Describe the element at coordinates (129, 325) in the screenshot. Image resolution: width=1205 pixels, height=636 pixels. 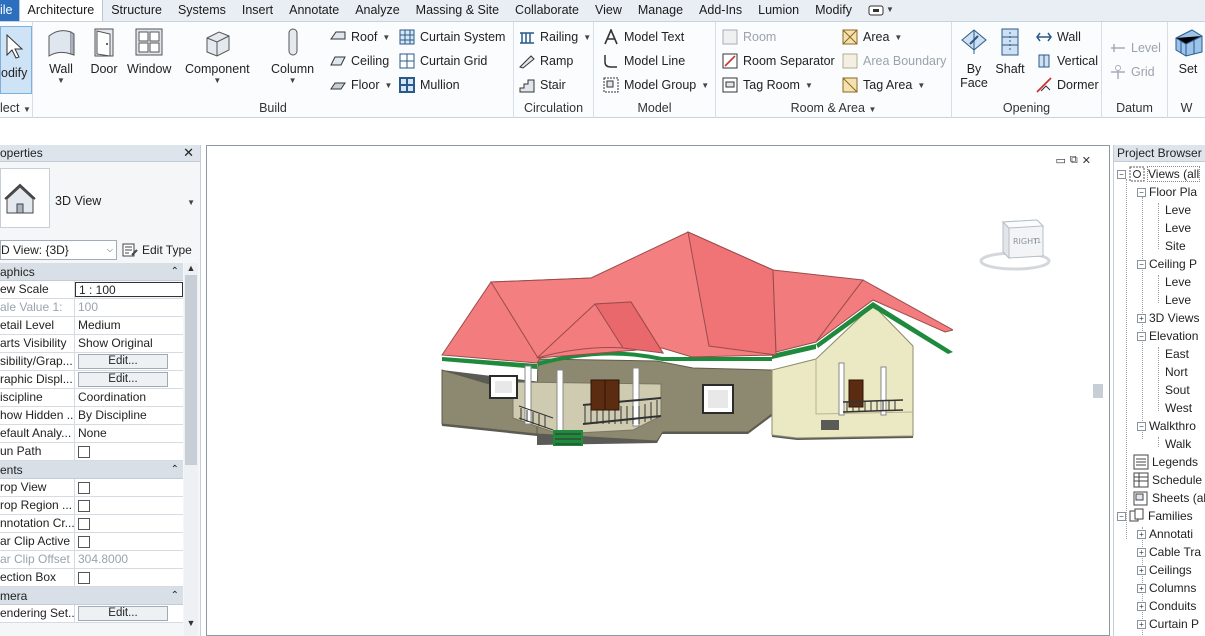
I see `property-value: Medium` at that location.